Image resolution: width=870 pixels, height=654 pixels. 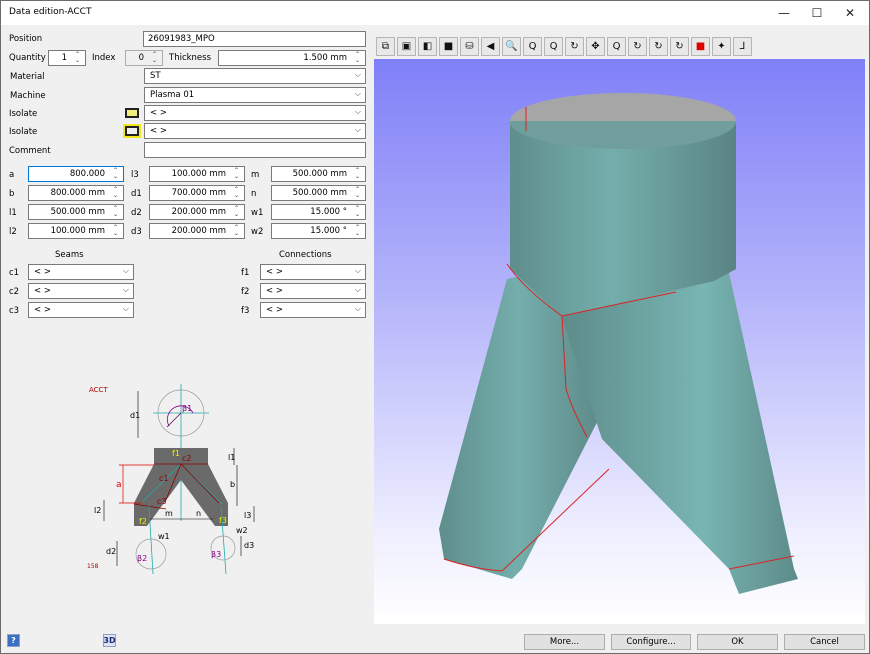 What do you see at coordinates (679, 46) in the screenshot?
I see `rotate-z-button: ↻` at bounding box center [679, 46].